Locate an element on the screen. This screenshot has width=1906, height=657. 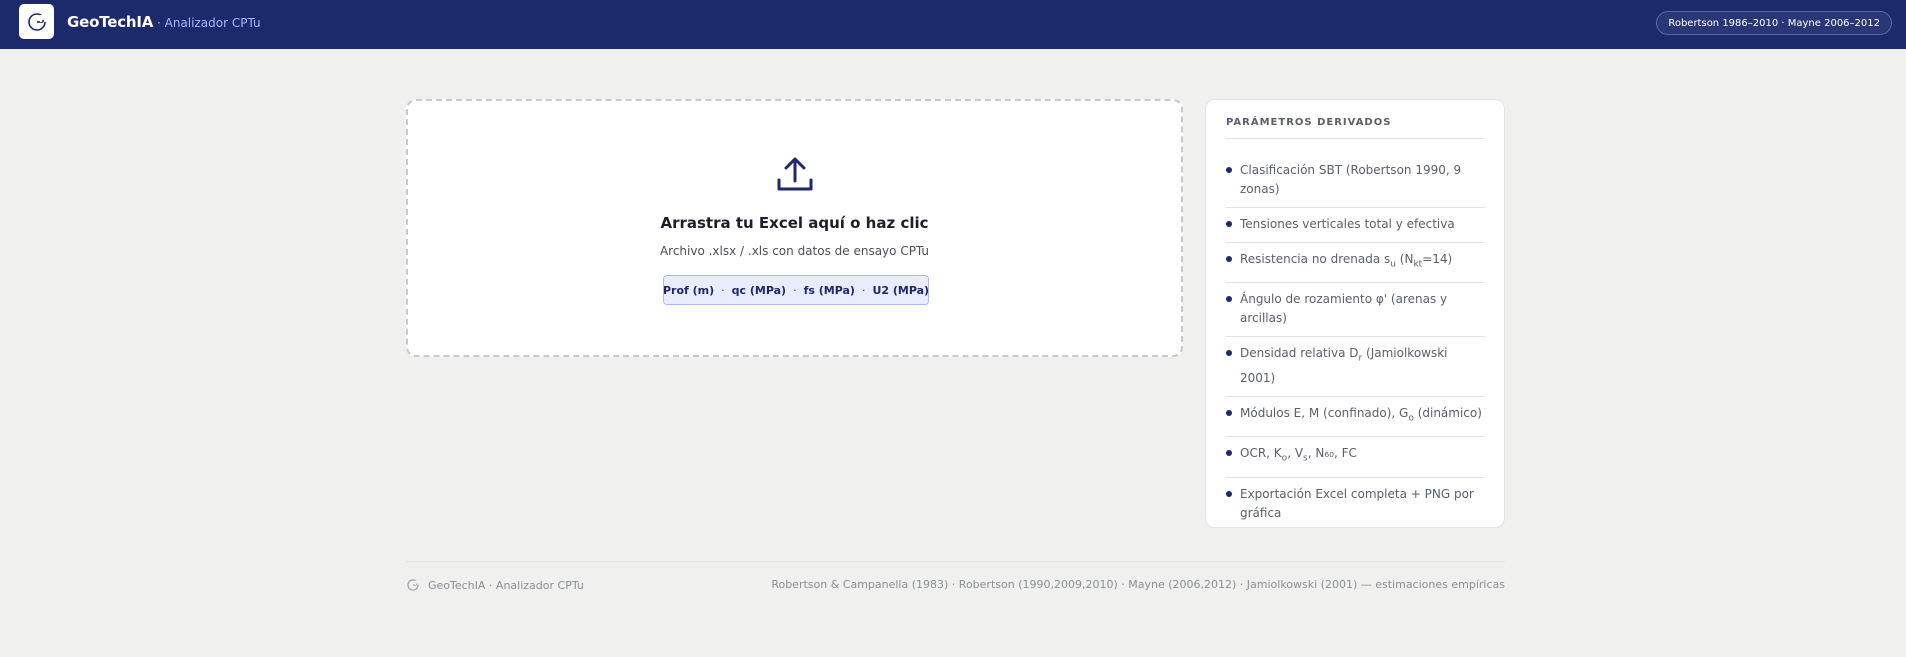
column-qc: qc (MPa) is located at coordinates (759, 290).